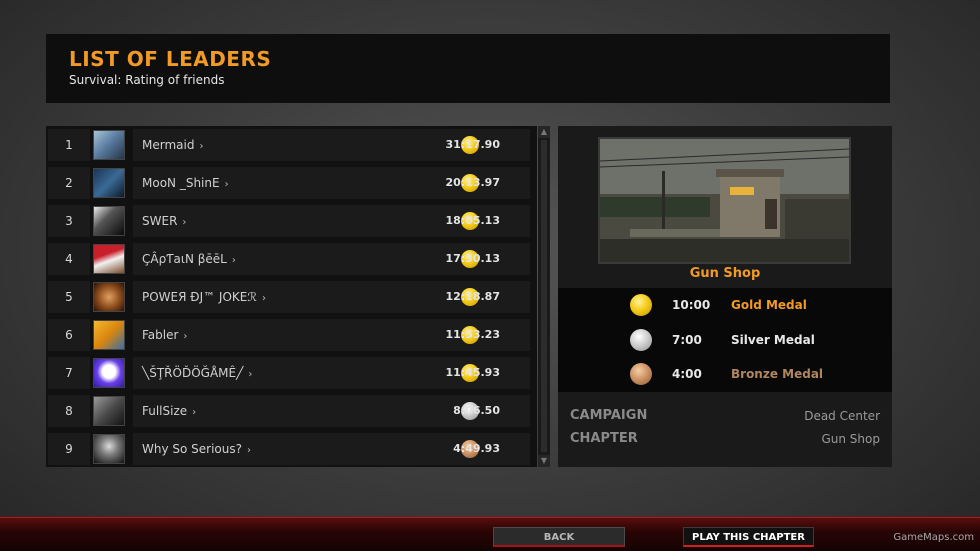 The height and width of the screenshot is (551, 980). Describe the element at coordinates (691, 305) in the screenshot. I see `medal-time: 10:00` at that location.